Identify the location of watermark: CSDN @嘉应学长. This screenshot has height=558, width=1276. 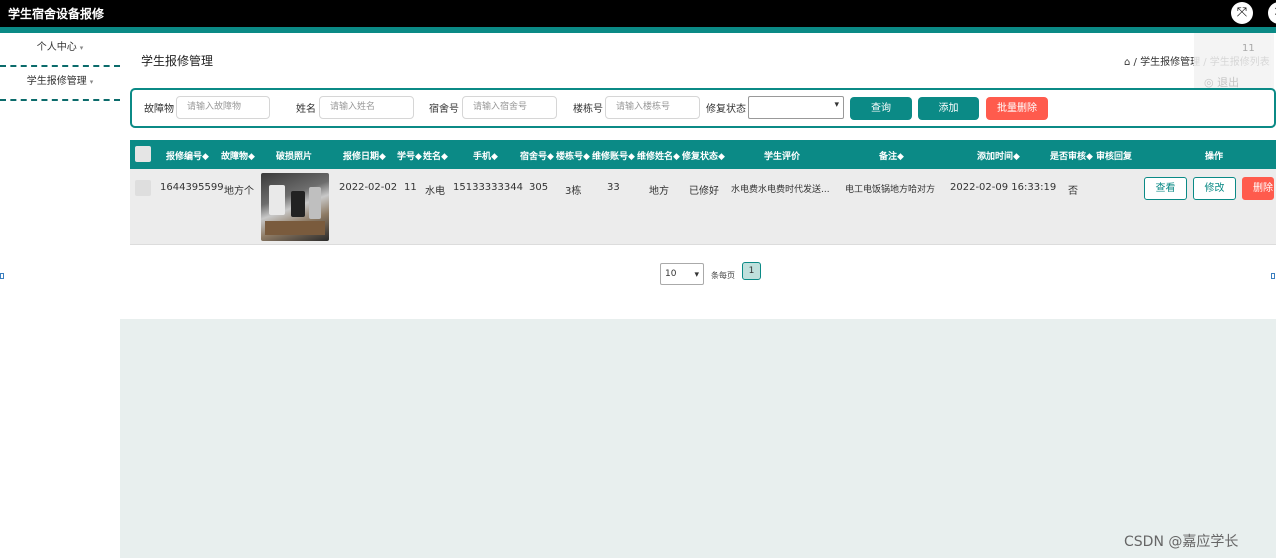
(1181, 542).